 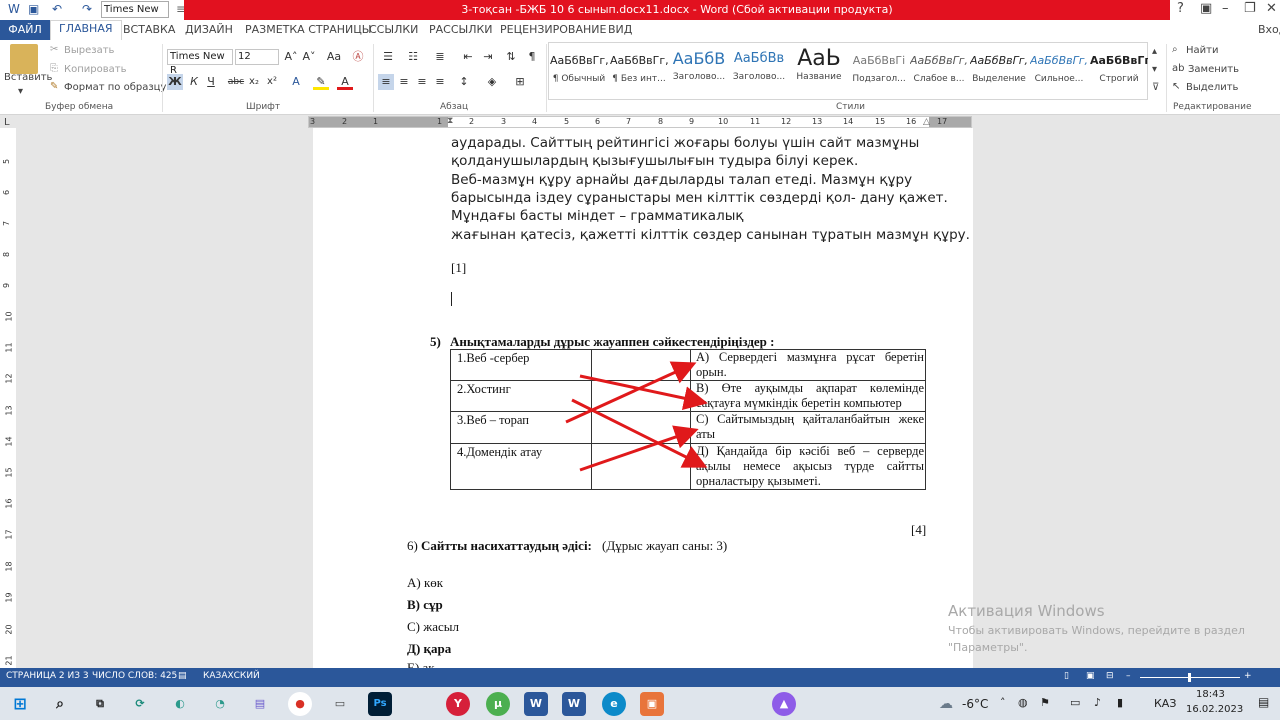 I want to click on clear-formatting-icon: Ⓐ, so click(x=358, y=57).